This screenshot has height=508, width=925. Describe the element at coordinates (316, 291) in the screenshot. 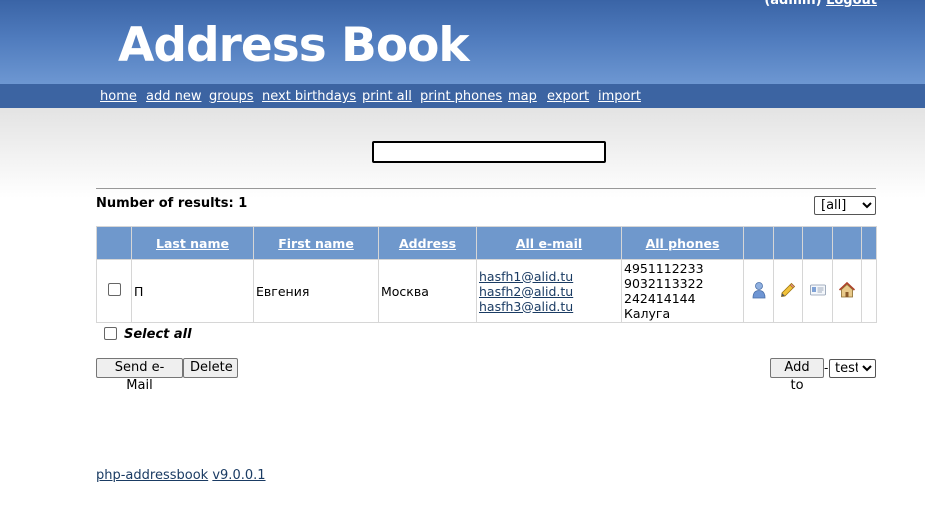

I see `cell-first-name: Евгения` at that location.